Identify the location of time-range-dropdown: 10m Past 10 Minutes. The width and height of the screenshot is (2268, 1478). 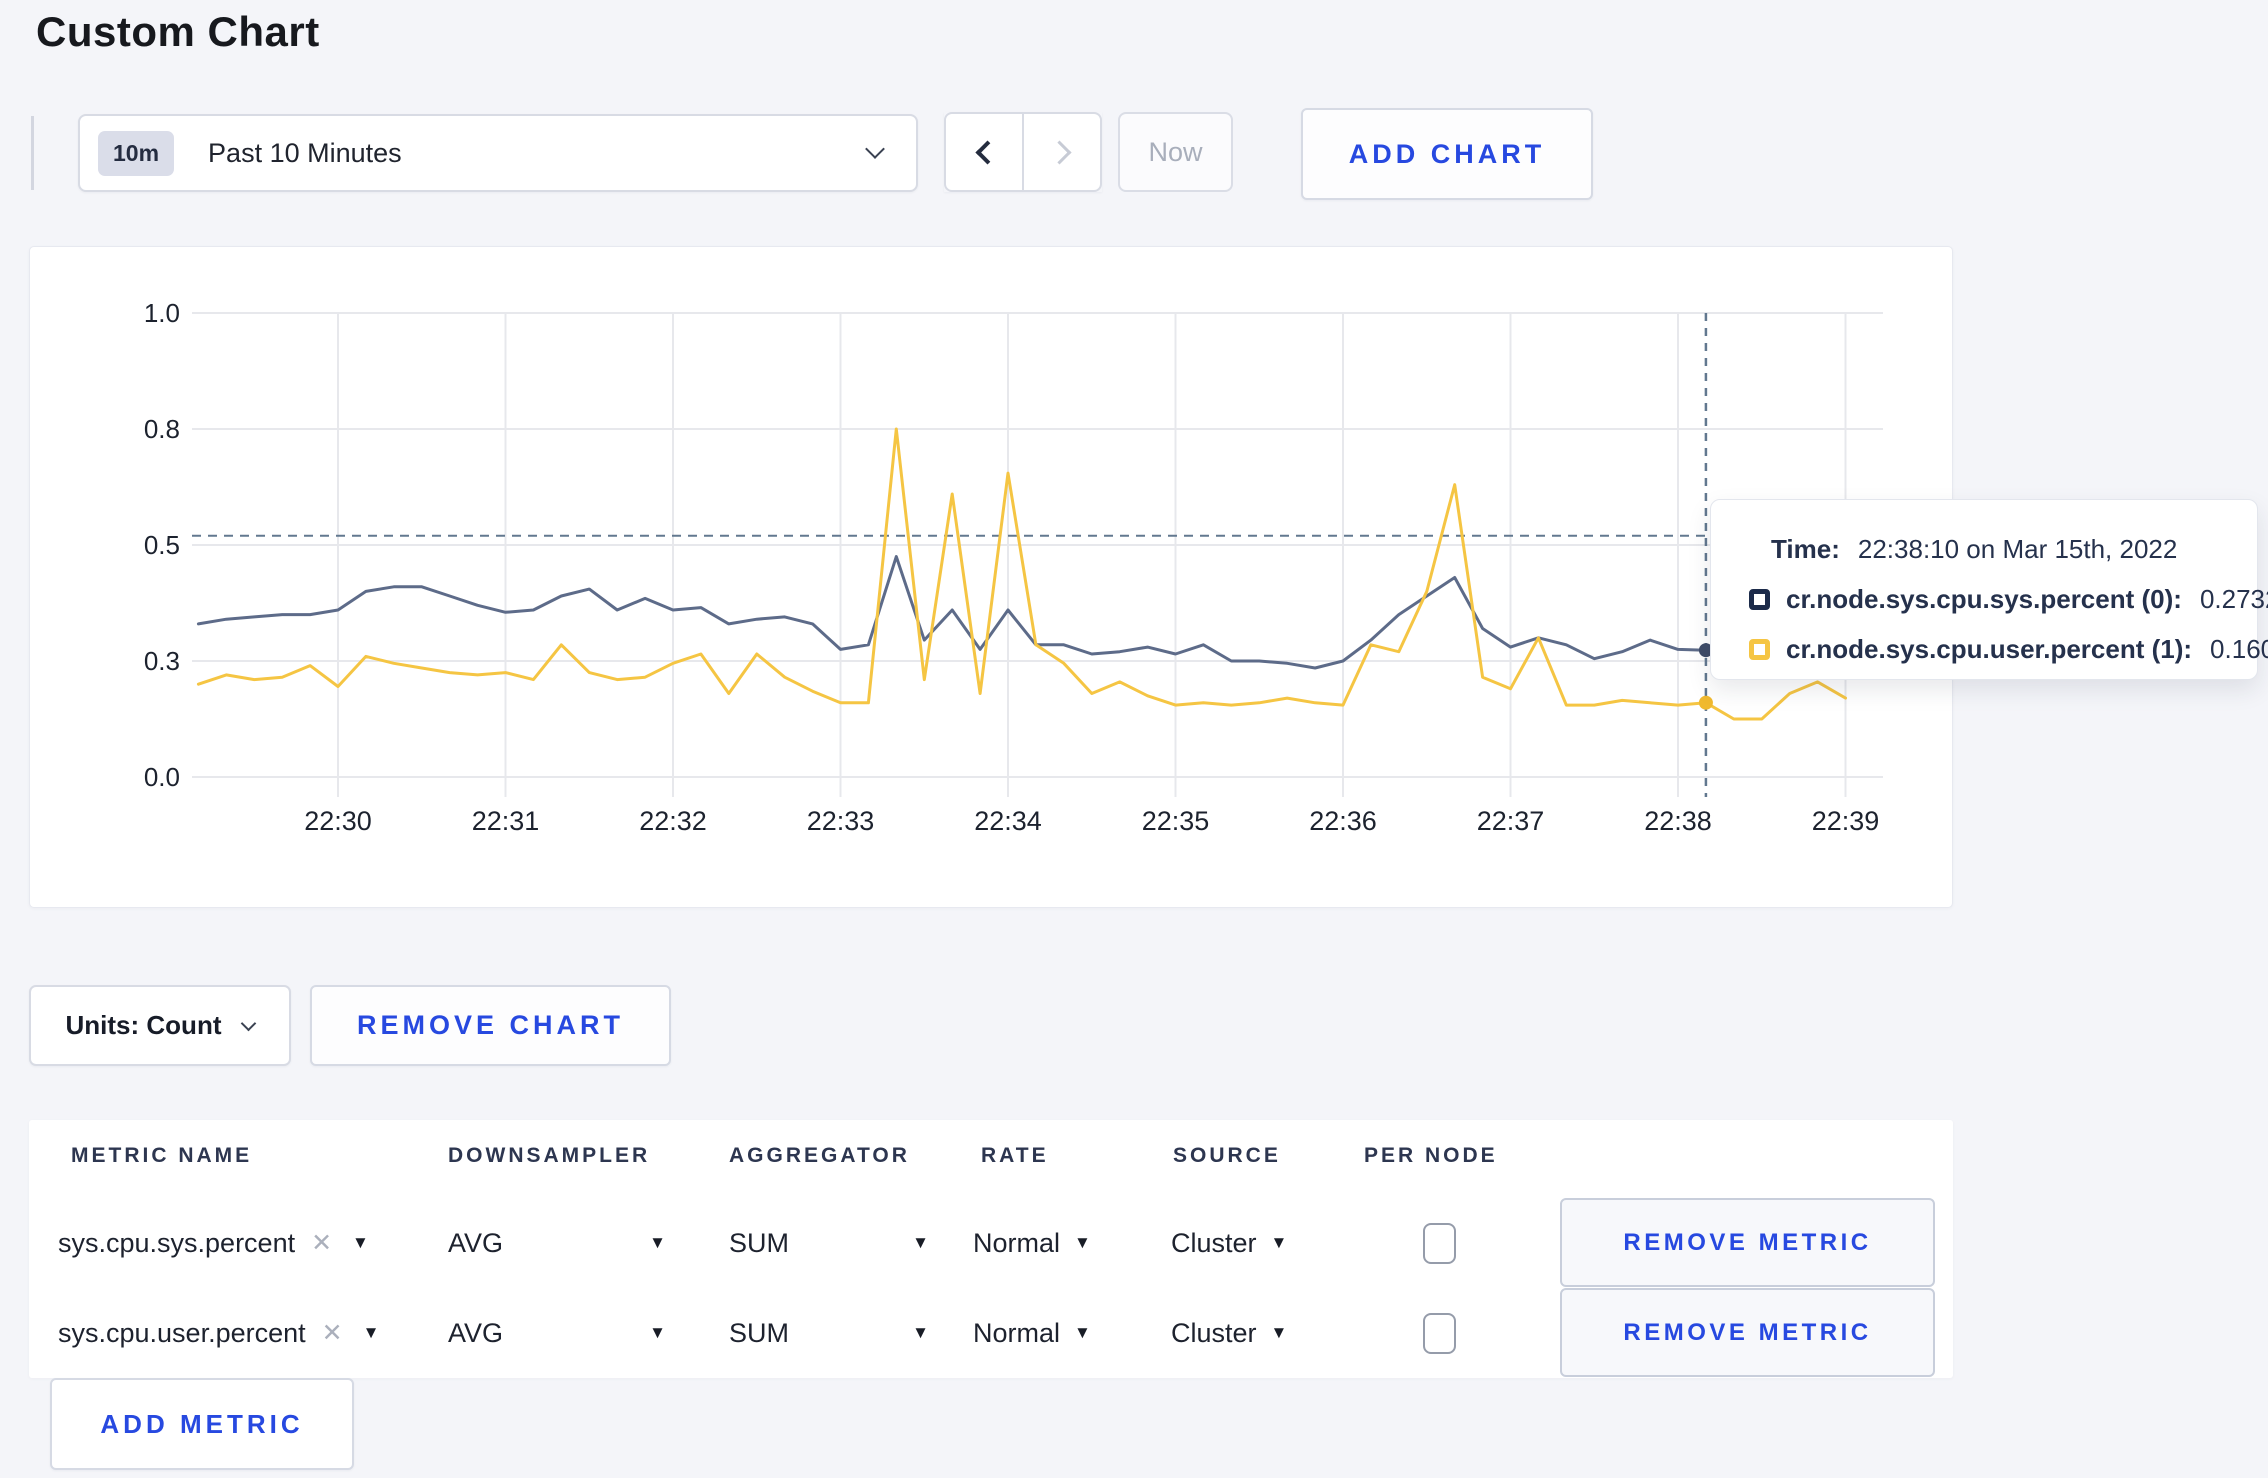
(498, 153).